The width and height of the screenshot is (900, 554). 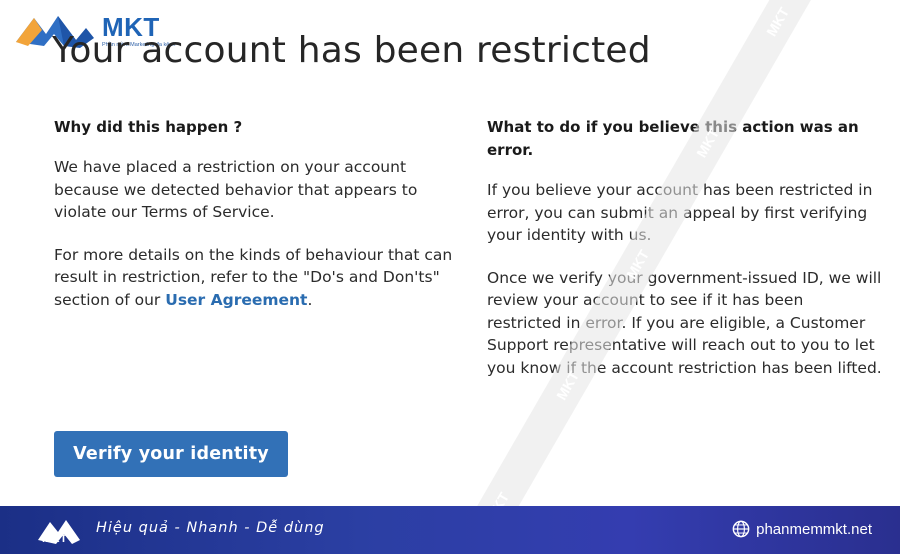 I want to click on website-text: phanmemmkt.net, so click(x=814, y=529).